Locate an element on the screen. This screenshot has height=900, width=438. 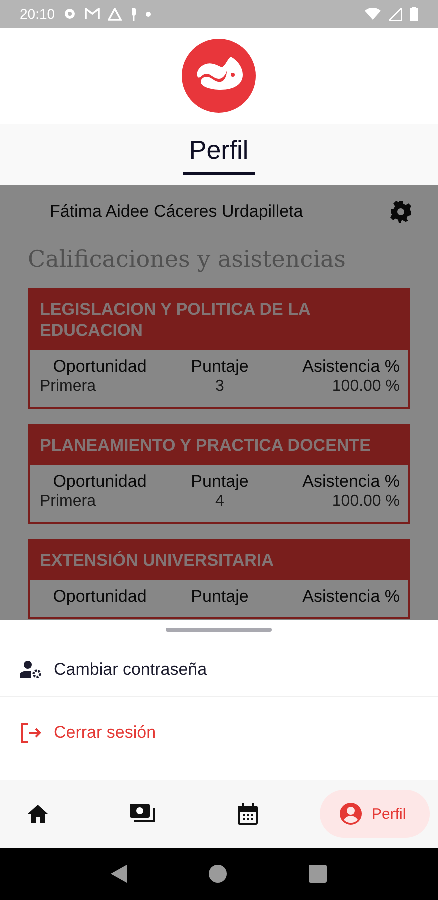
table-cell: 3 is located at coordinates (220, 387).